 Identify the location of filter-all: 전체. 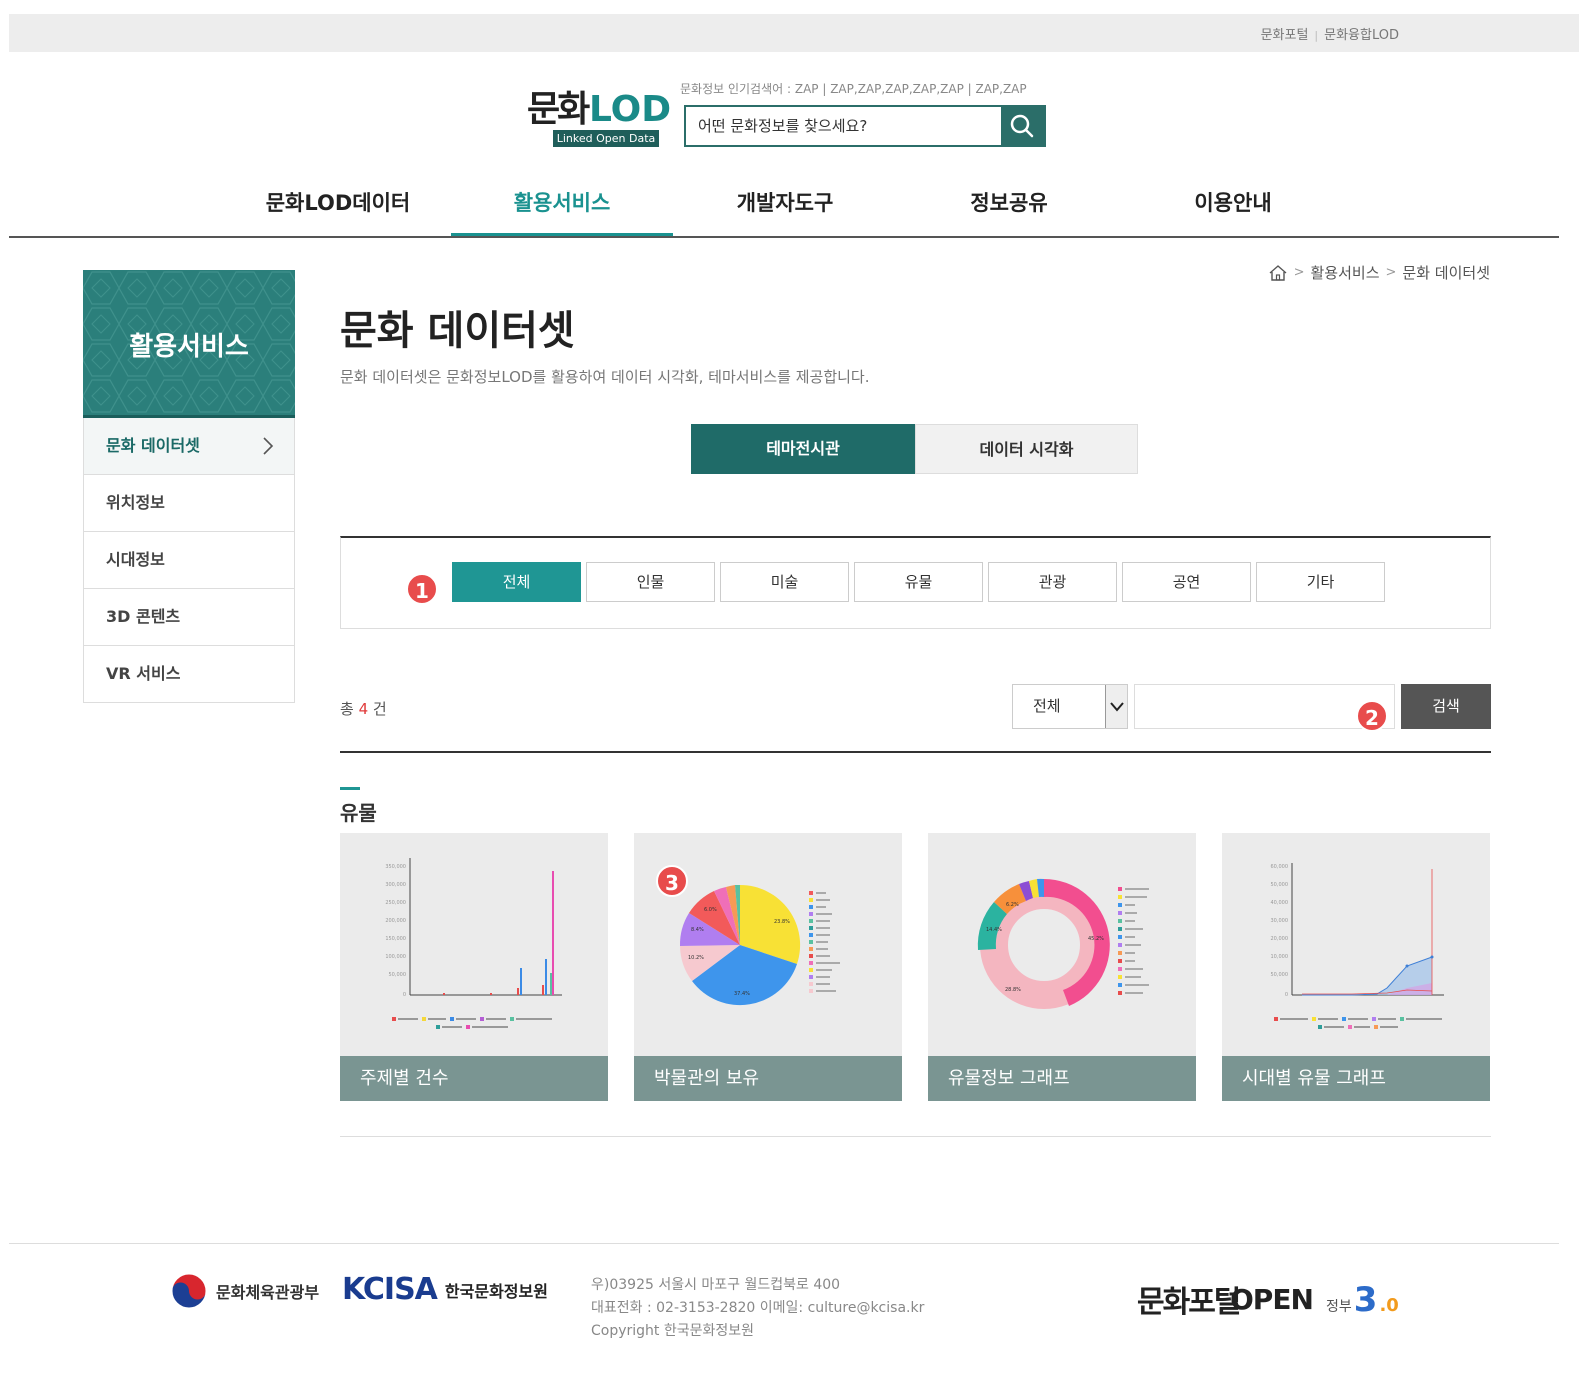
(516, 582).